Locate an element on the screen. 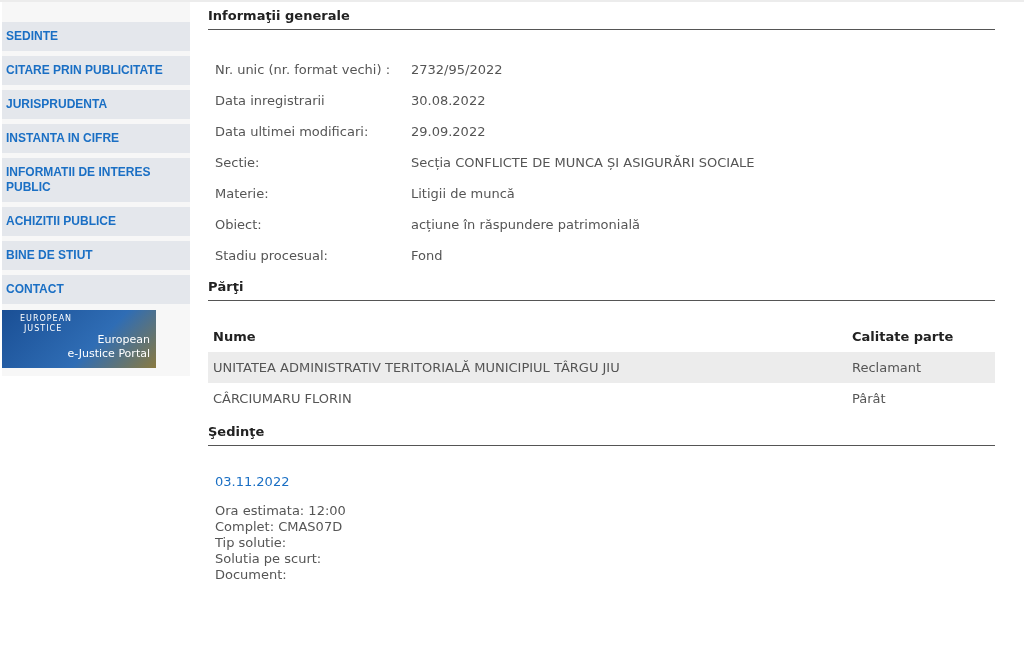 The width and height of the screenshot is (1024, 663). banner-title: European is located at coordinates (123, 339).